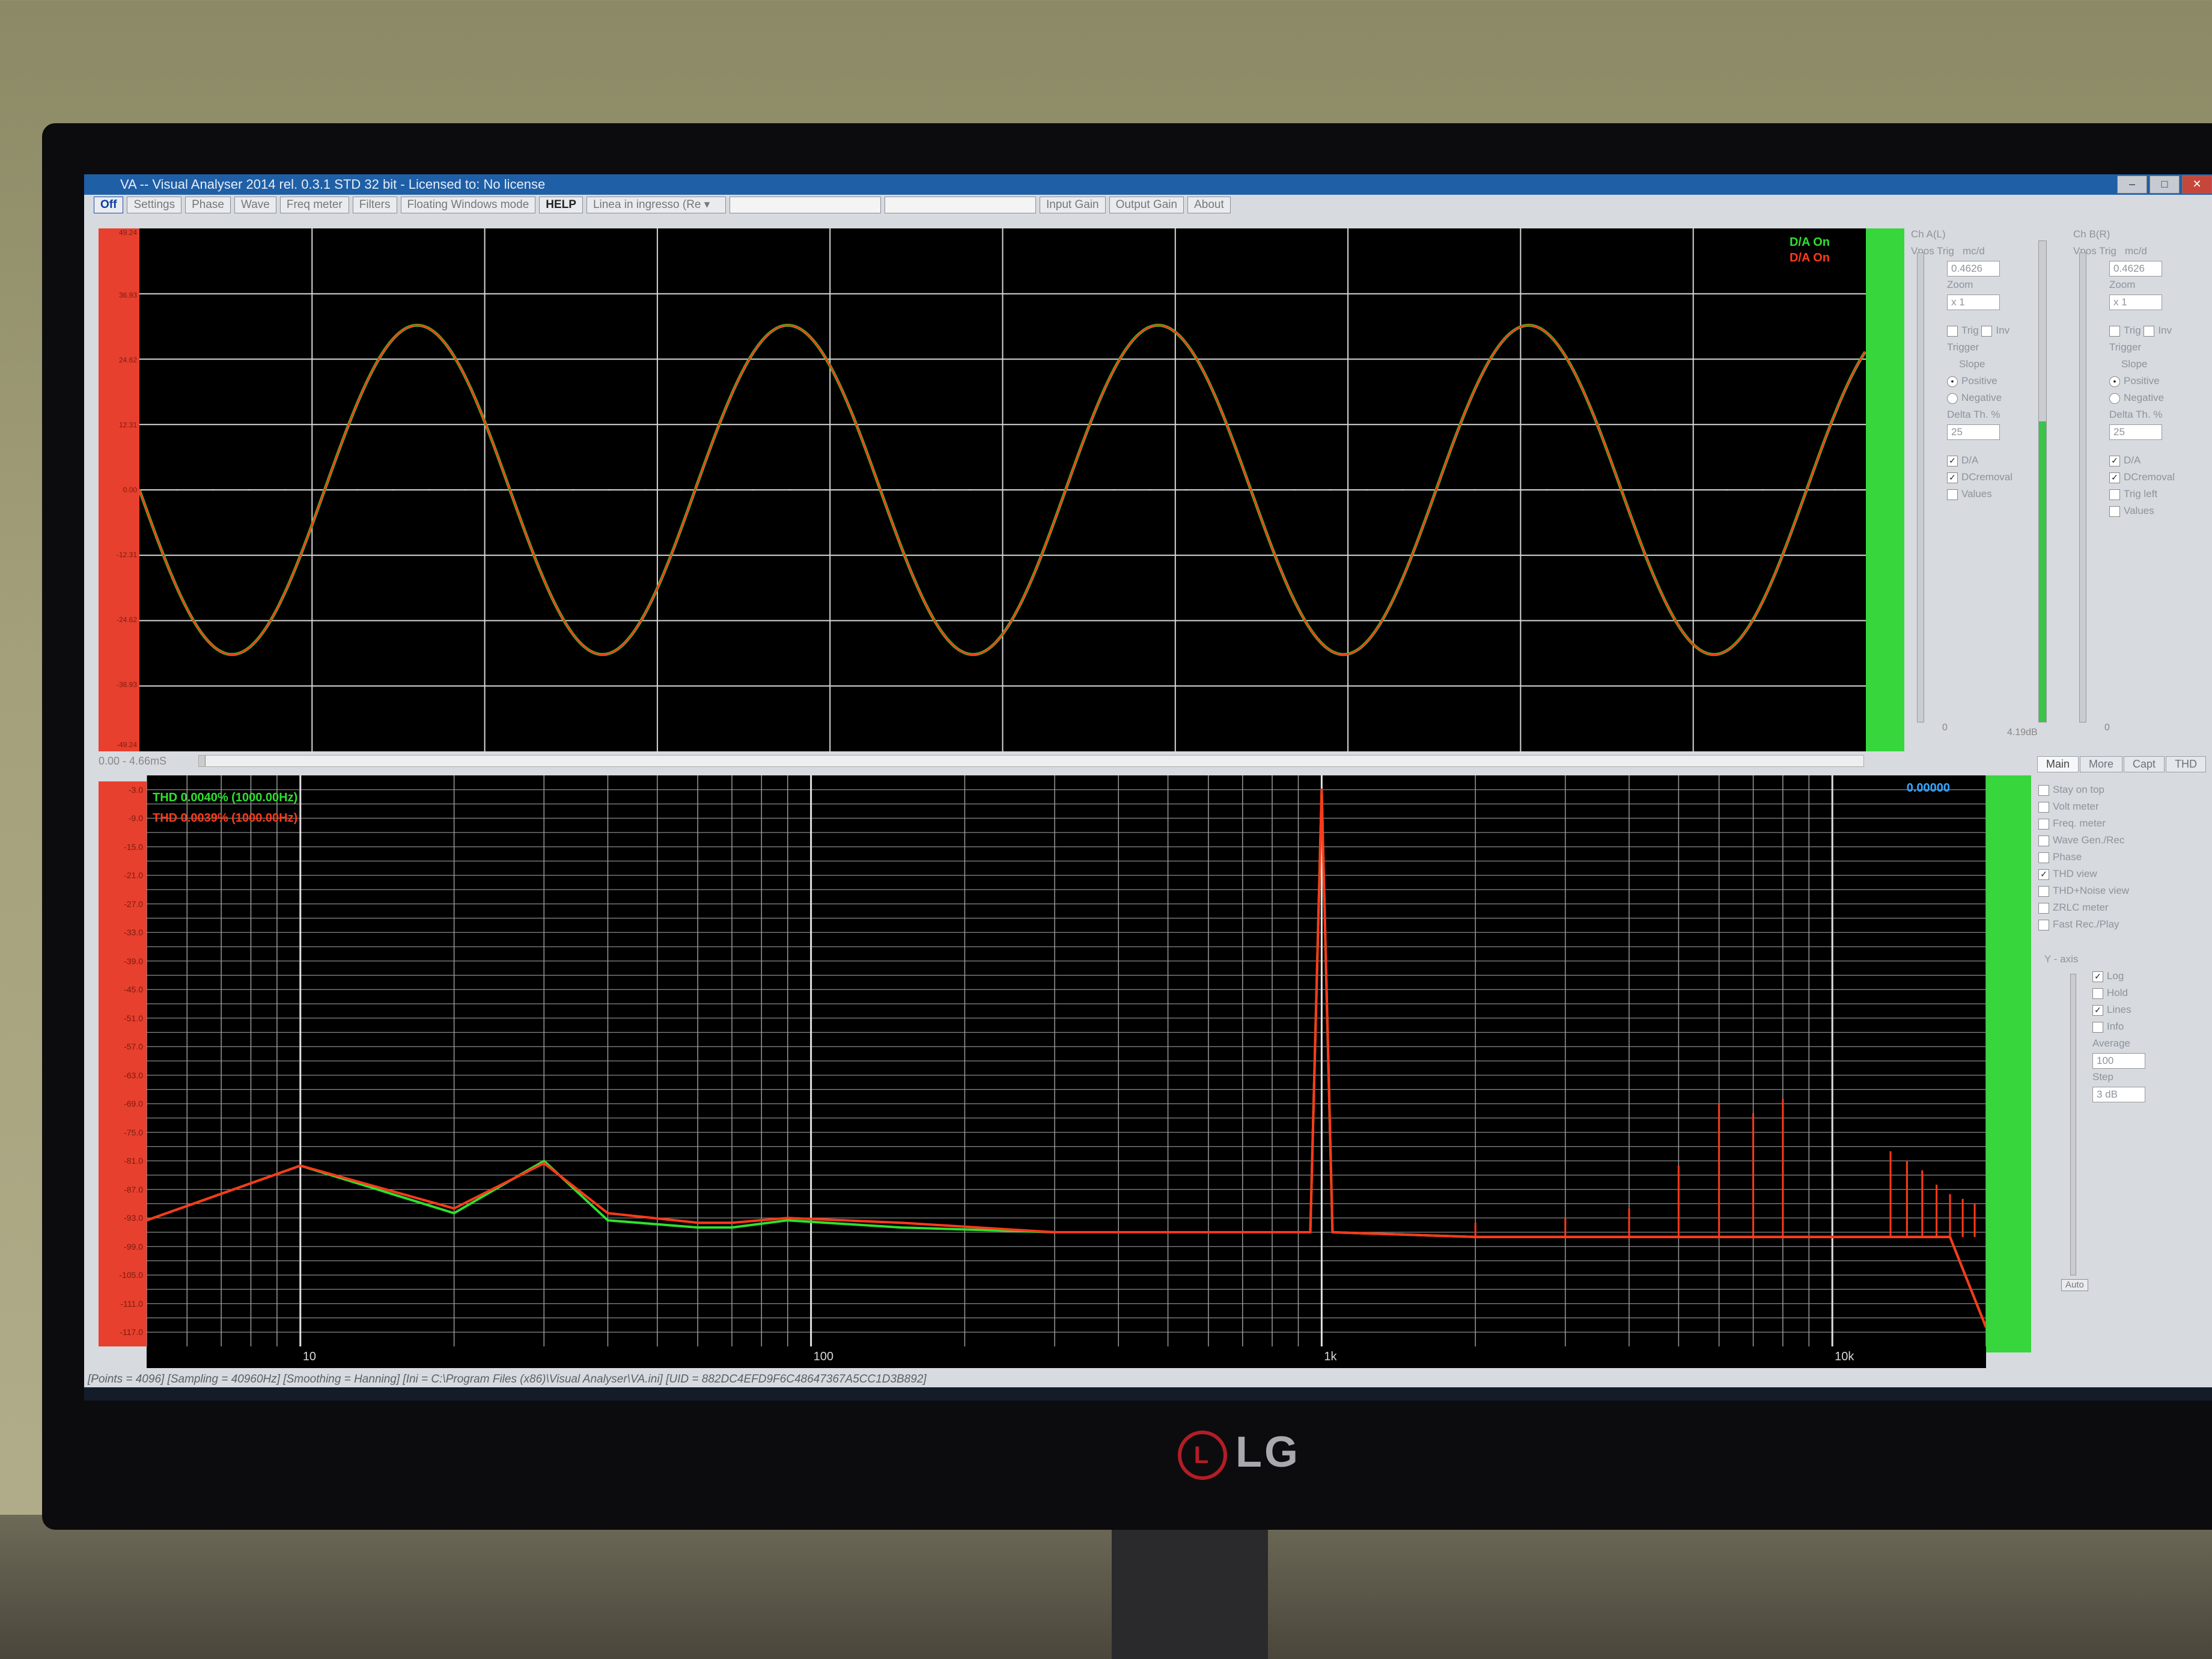 The height and width of the screenshot is (1659, 2212). What do you see at coordinates (2097, 994) in the screenshot?
I see `hold-checkbox` at bounding box center [2097, 994].